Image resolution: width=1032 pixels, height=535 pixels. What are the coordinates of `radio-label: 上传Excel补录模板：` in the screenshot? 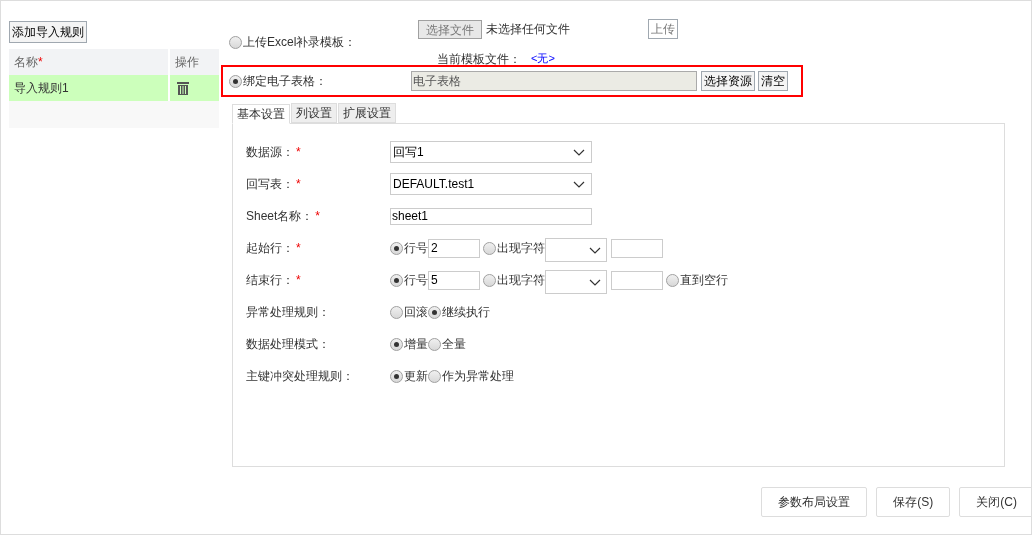 It's located at (300, 42).